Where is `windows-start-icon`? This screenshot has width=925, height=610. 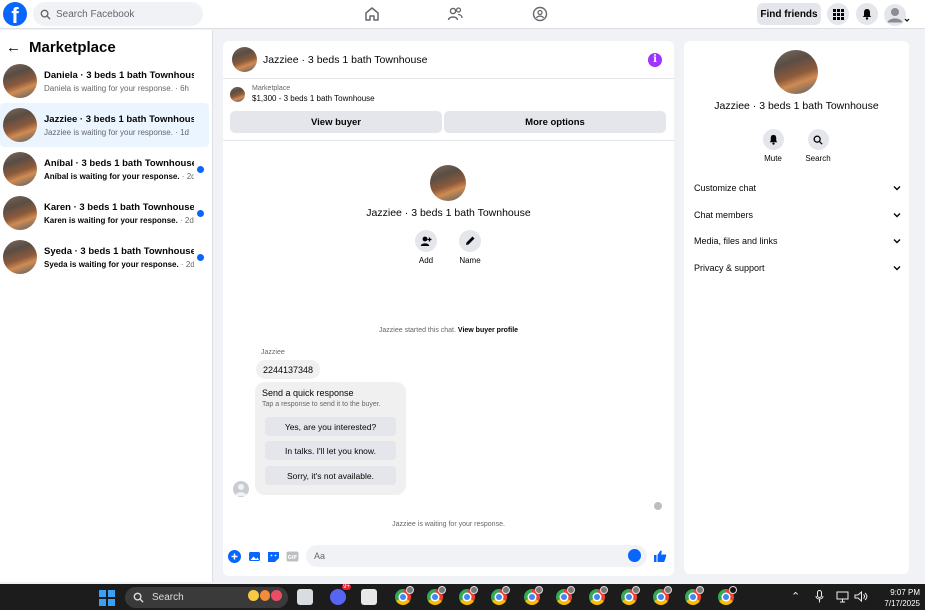 windows-start-icon is located at coordinates (107, 598).